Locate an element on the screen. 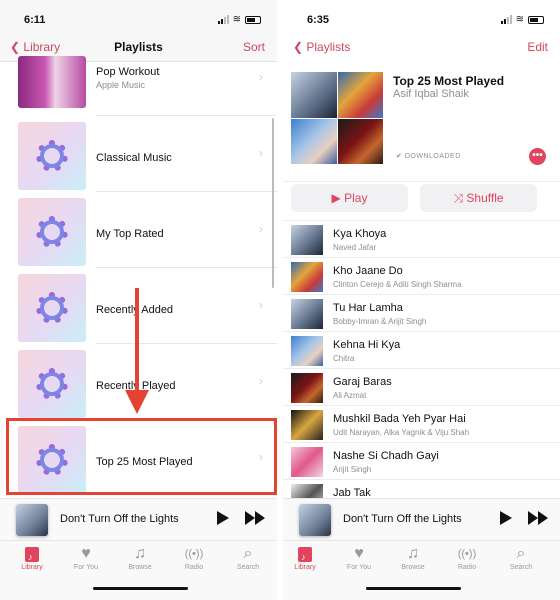  edit-button: Edit is located at coordinates (537, 47).